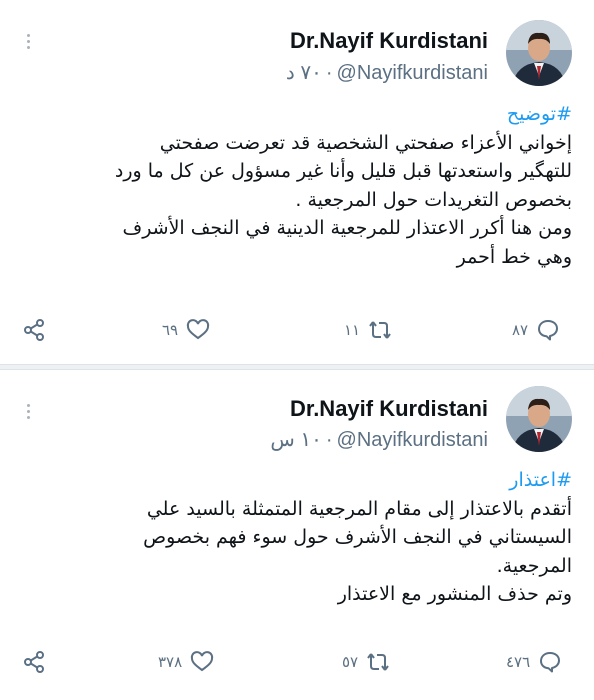 This screenshot has width=594, height=700. What do you see at coordinates (534, 565) in the screenshot?
I see `tweet-line: المرجعية.` at bounding box center [534, 565].